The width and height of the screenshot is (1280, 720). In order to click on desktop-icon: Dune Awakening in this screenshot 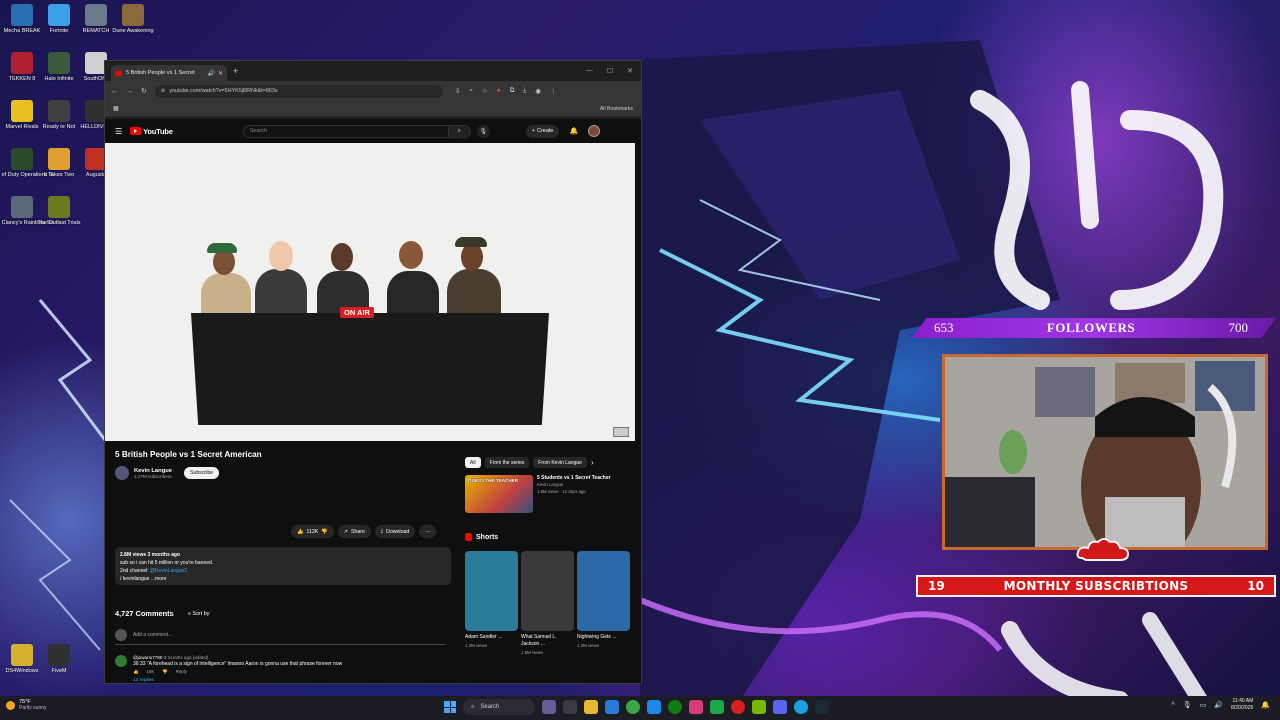, I will do `click(133, 19)`.